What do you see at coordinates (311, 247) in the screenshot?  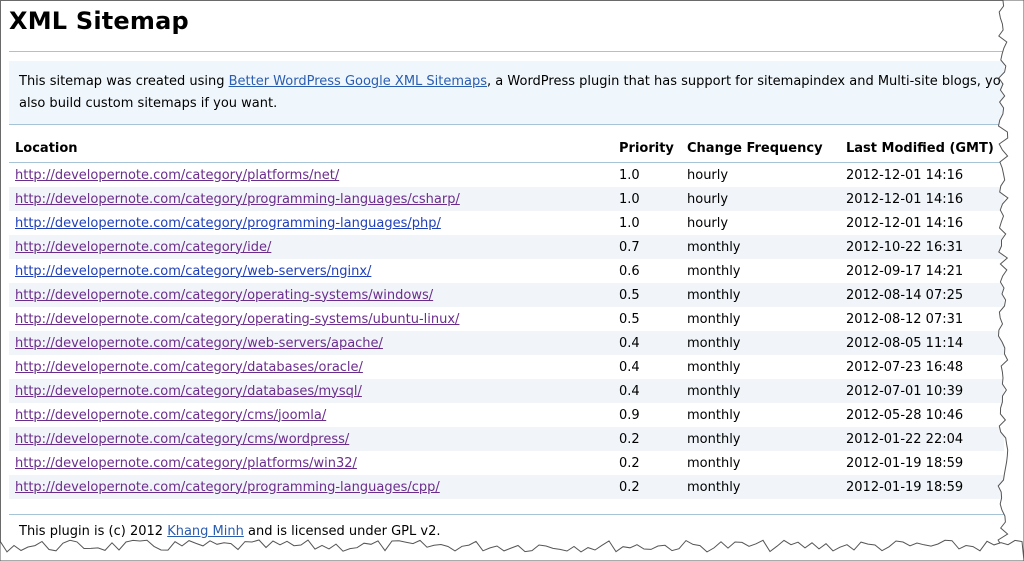 I see `location-cell: http://developernote.com/category/ide/` at bounding box center [311, 247].